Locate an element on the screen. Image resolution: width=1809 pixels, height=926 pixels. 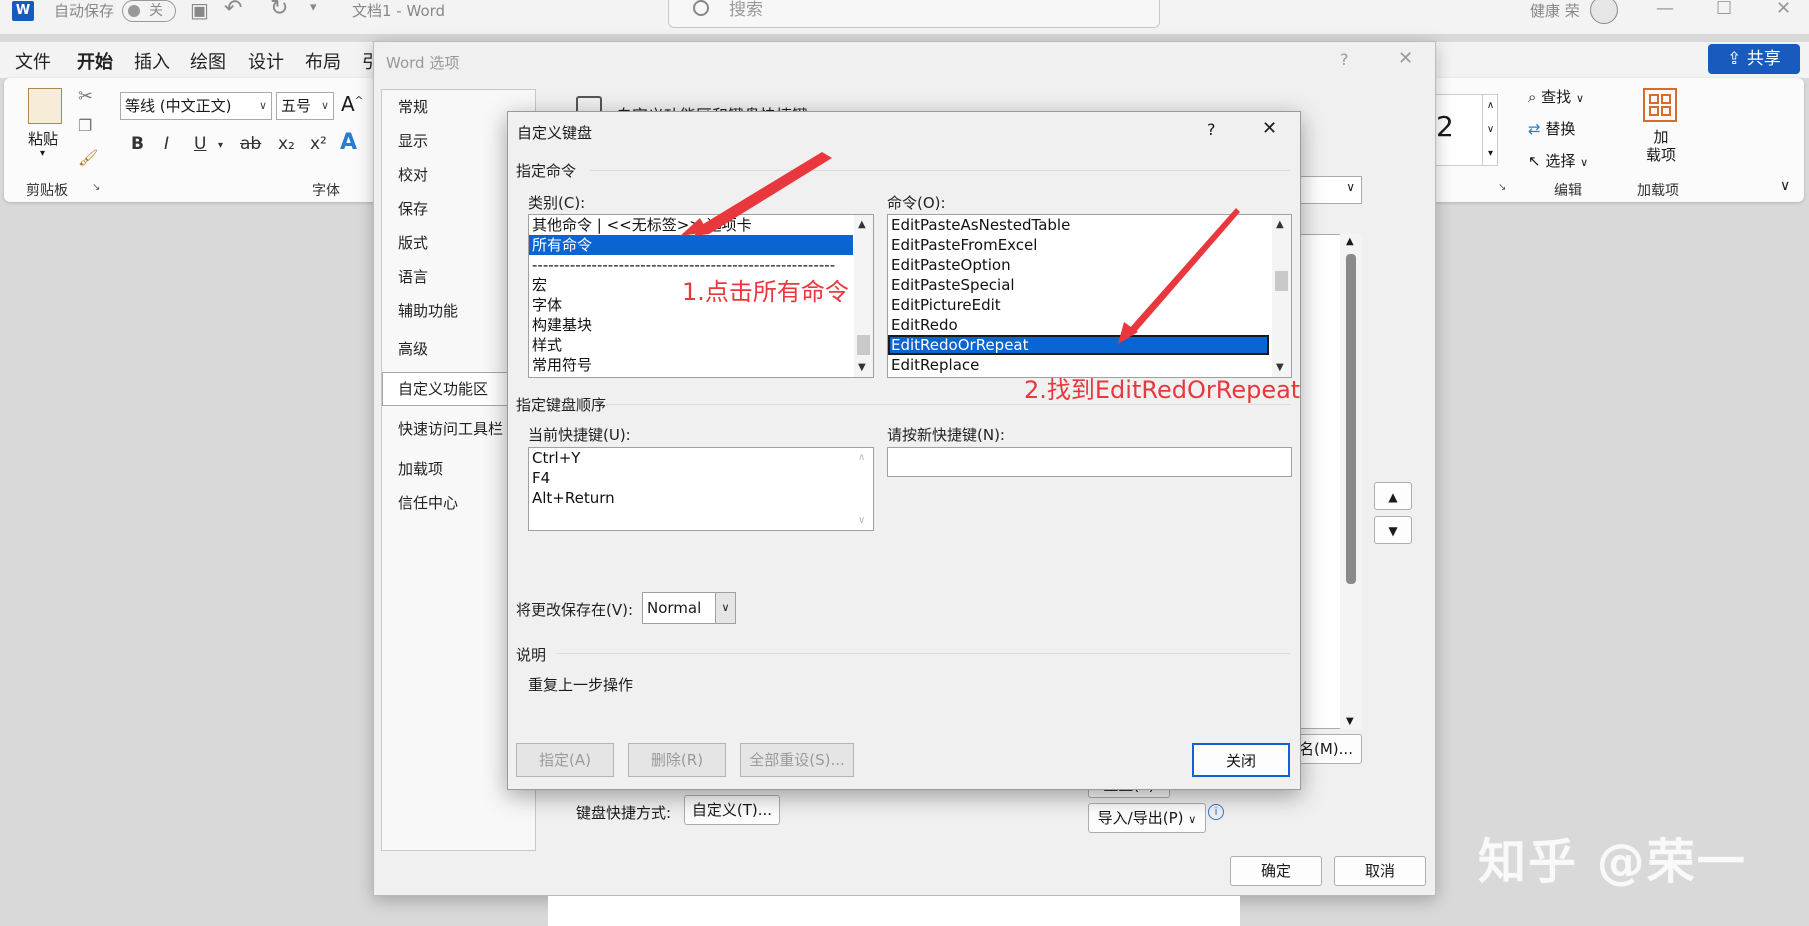
arrow-step2 is located at coordinates (1182, 272).